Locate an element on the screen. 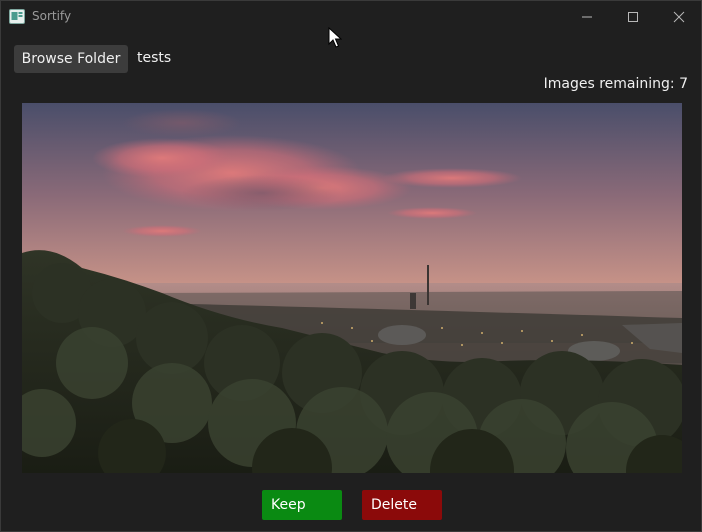  title-bar: Sortify is located at coordinates (351, 16).